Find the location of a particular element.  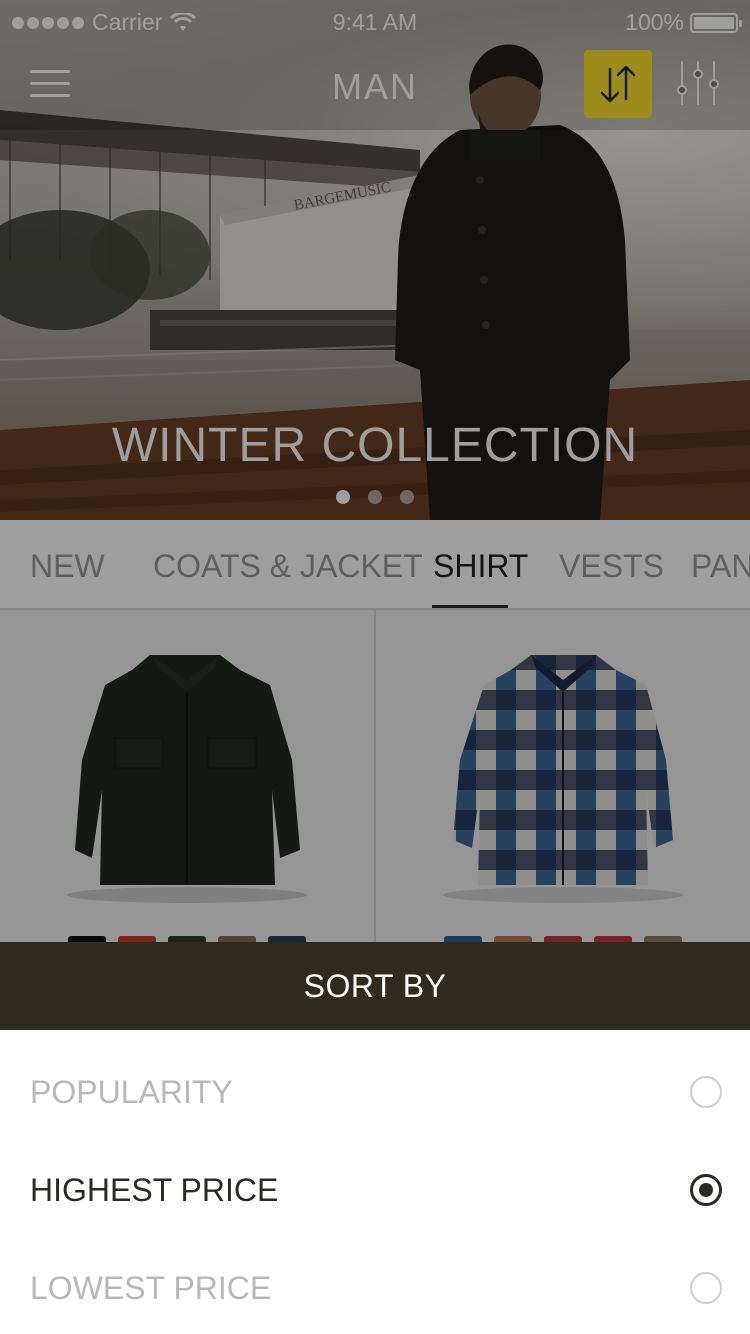

sort-sheet-header: SORT BY is located at coordinates (375, 986).